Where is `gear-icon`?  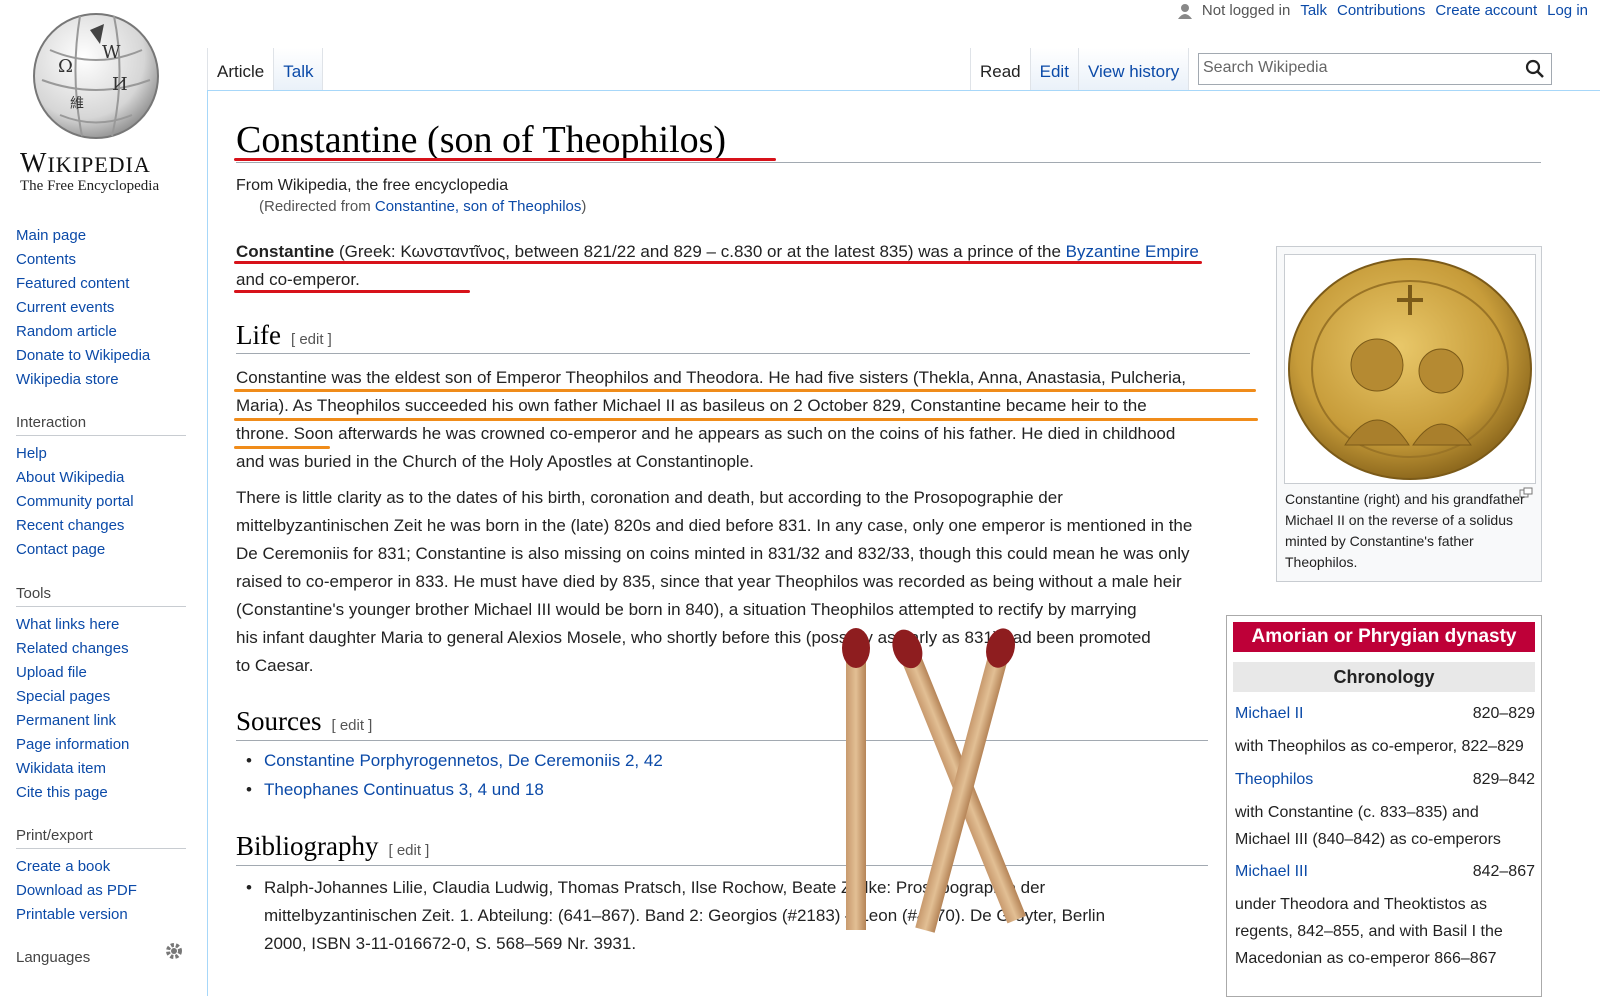
gear-icon is located at coordinates (174, 951).